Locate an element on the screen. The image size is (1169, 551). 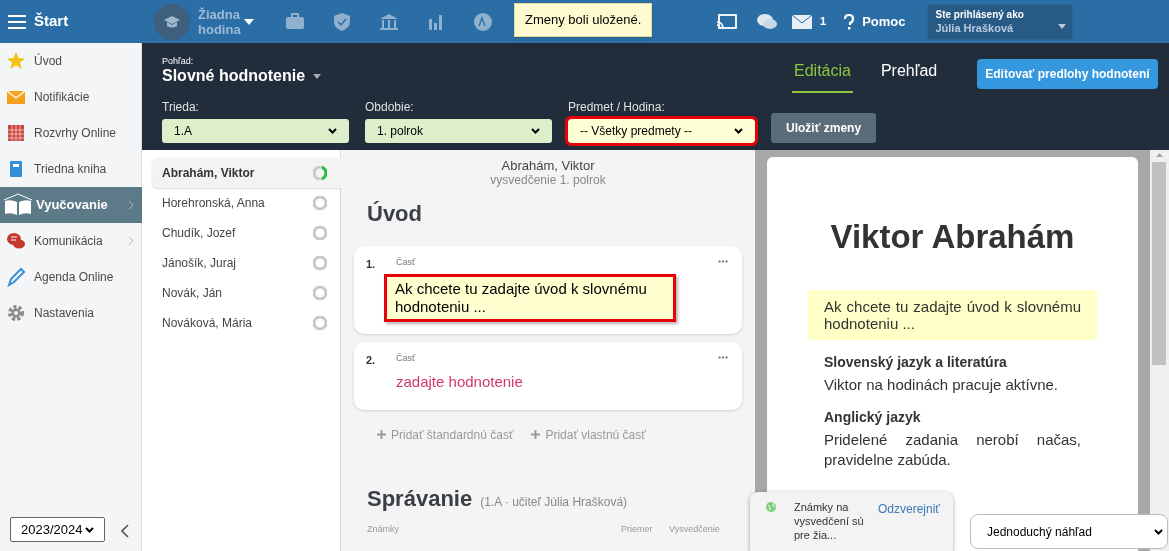
help-button: Pomoc is located at coordinates (875, 21).